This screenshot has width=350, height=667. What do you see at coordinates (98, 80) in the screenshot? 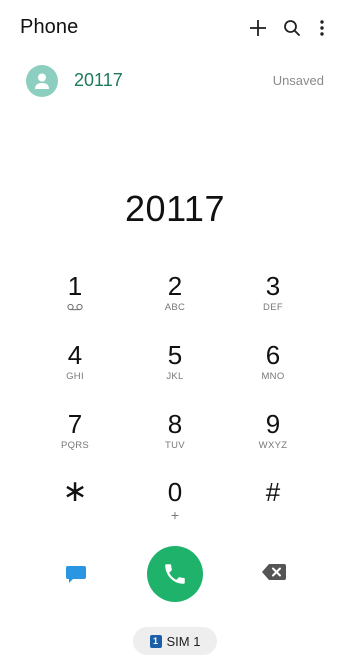
I see `suggestion-number: 20117` at bounding box center [98, 80].